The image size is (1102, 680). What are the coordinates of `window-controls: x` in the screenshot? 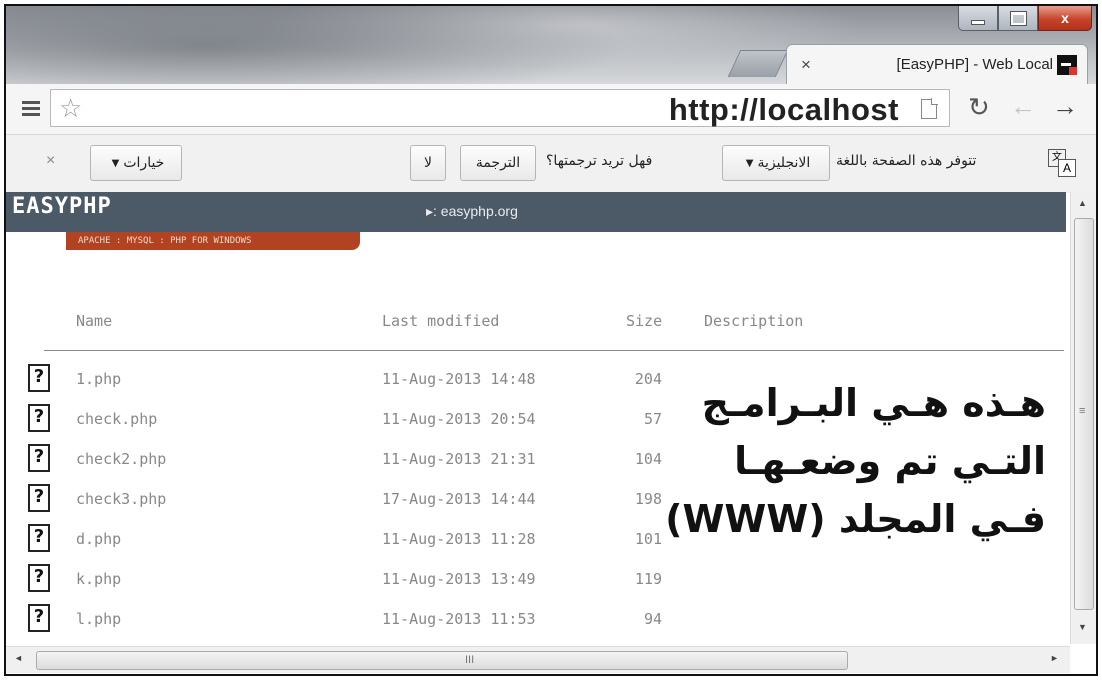 It's located at (1025, 19).